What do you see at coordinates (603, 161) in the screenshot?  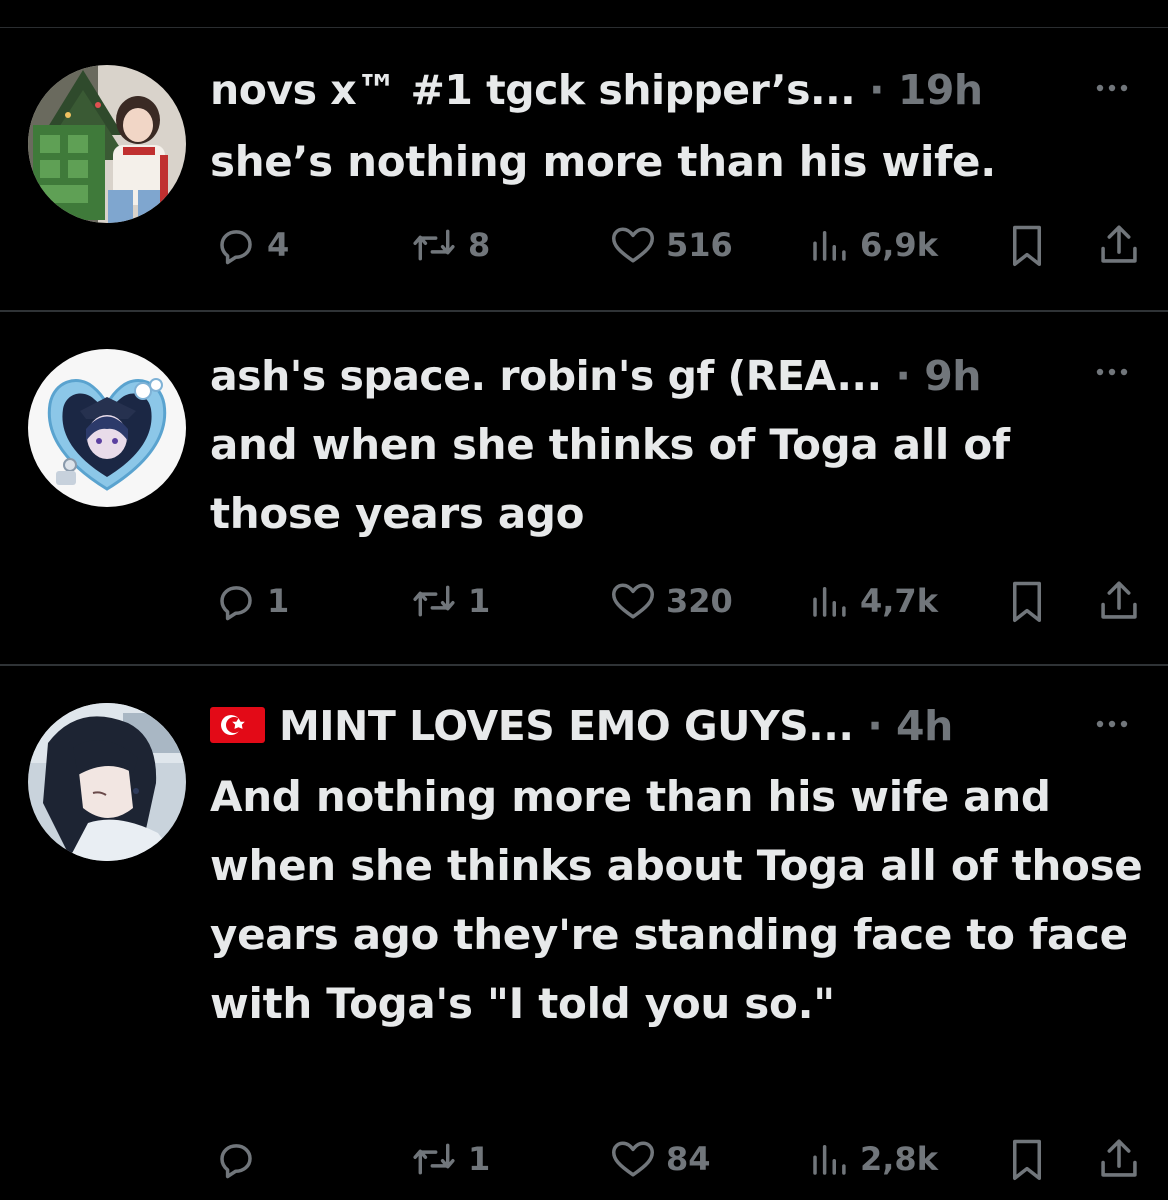 I see `post-text: she’s nothing more than his wife.` at bounding box center [603, 161].